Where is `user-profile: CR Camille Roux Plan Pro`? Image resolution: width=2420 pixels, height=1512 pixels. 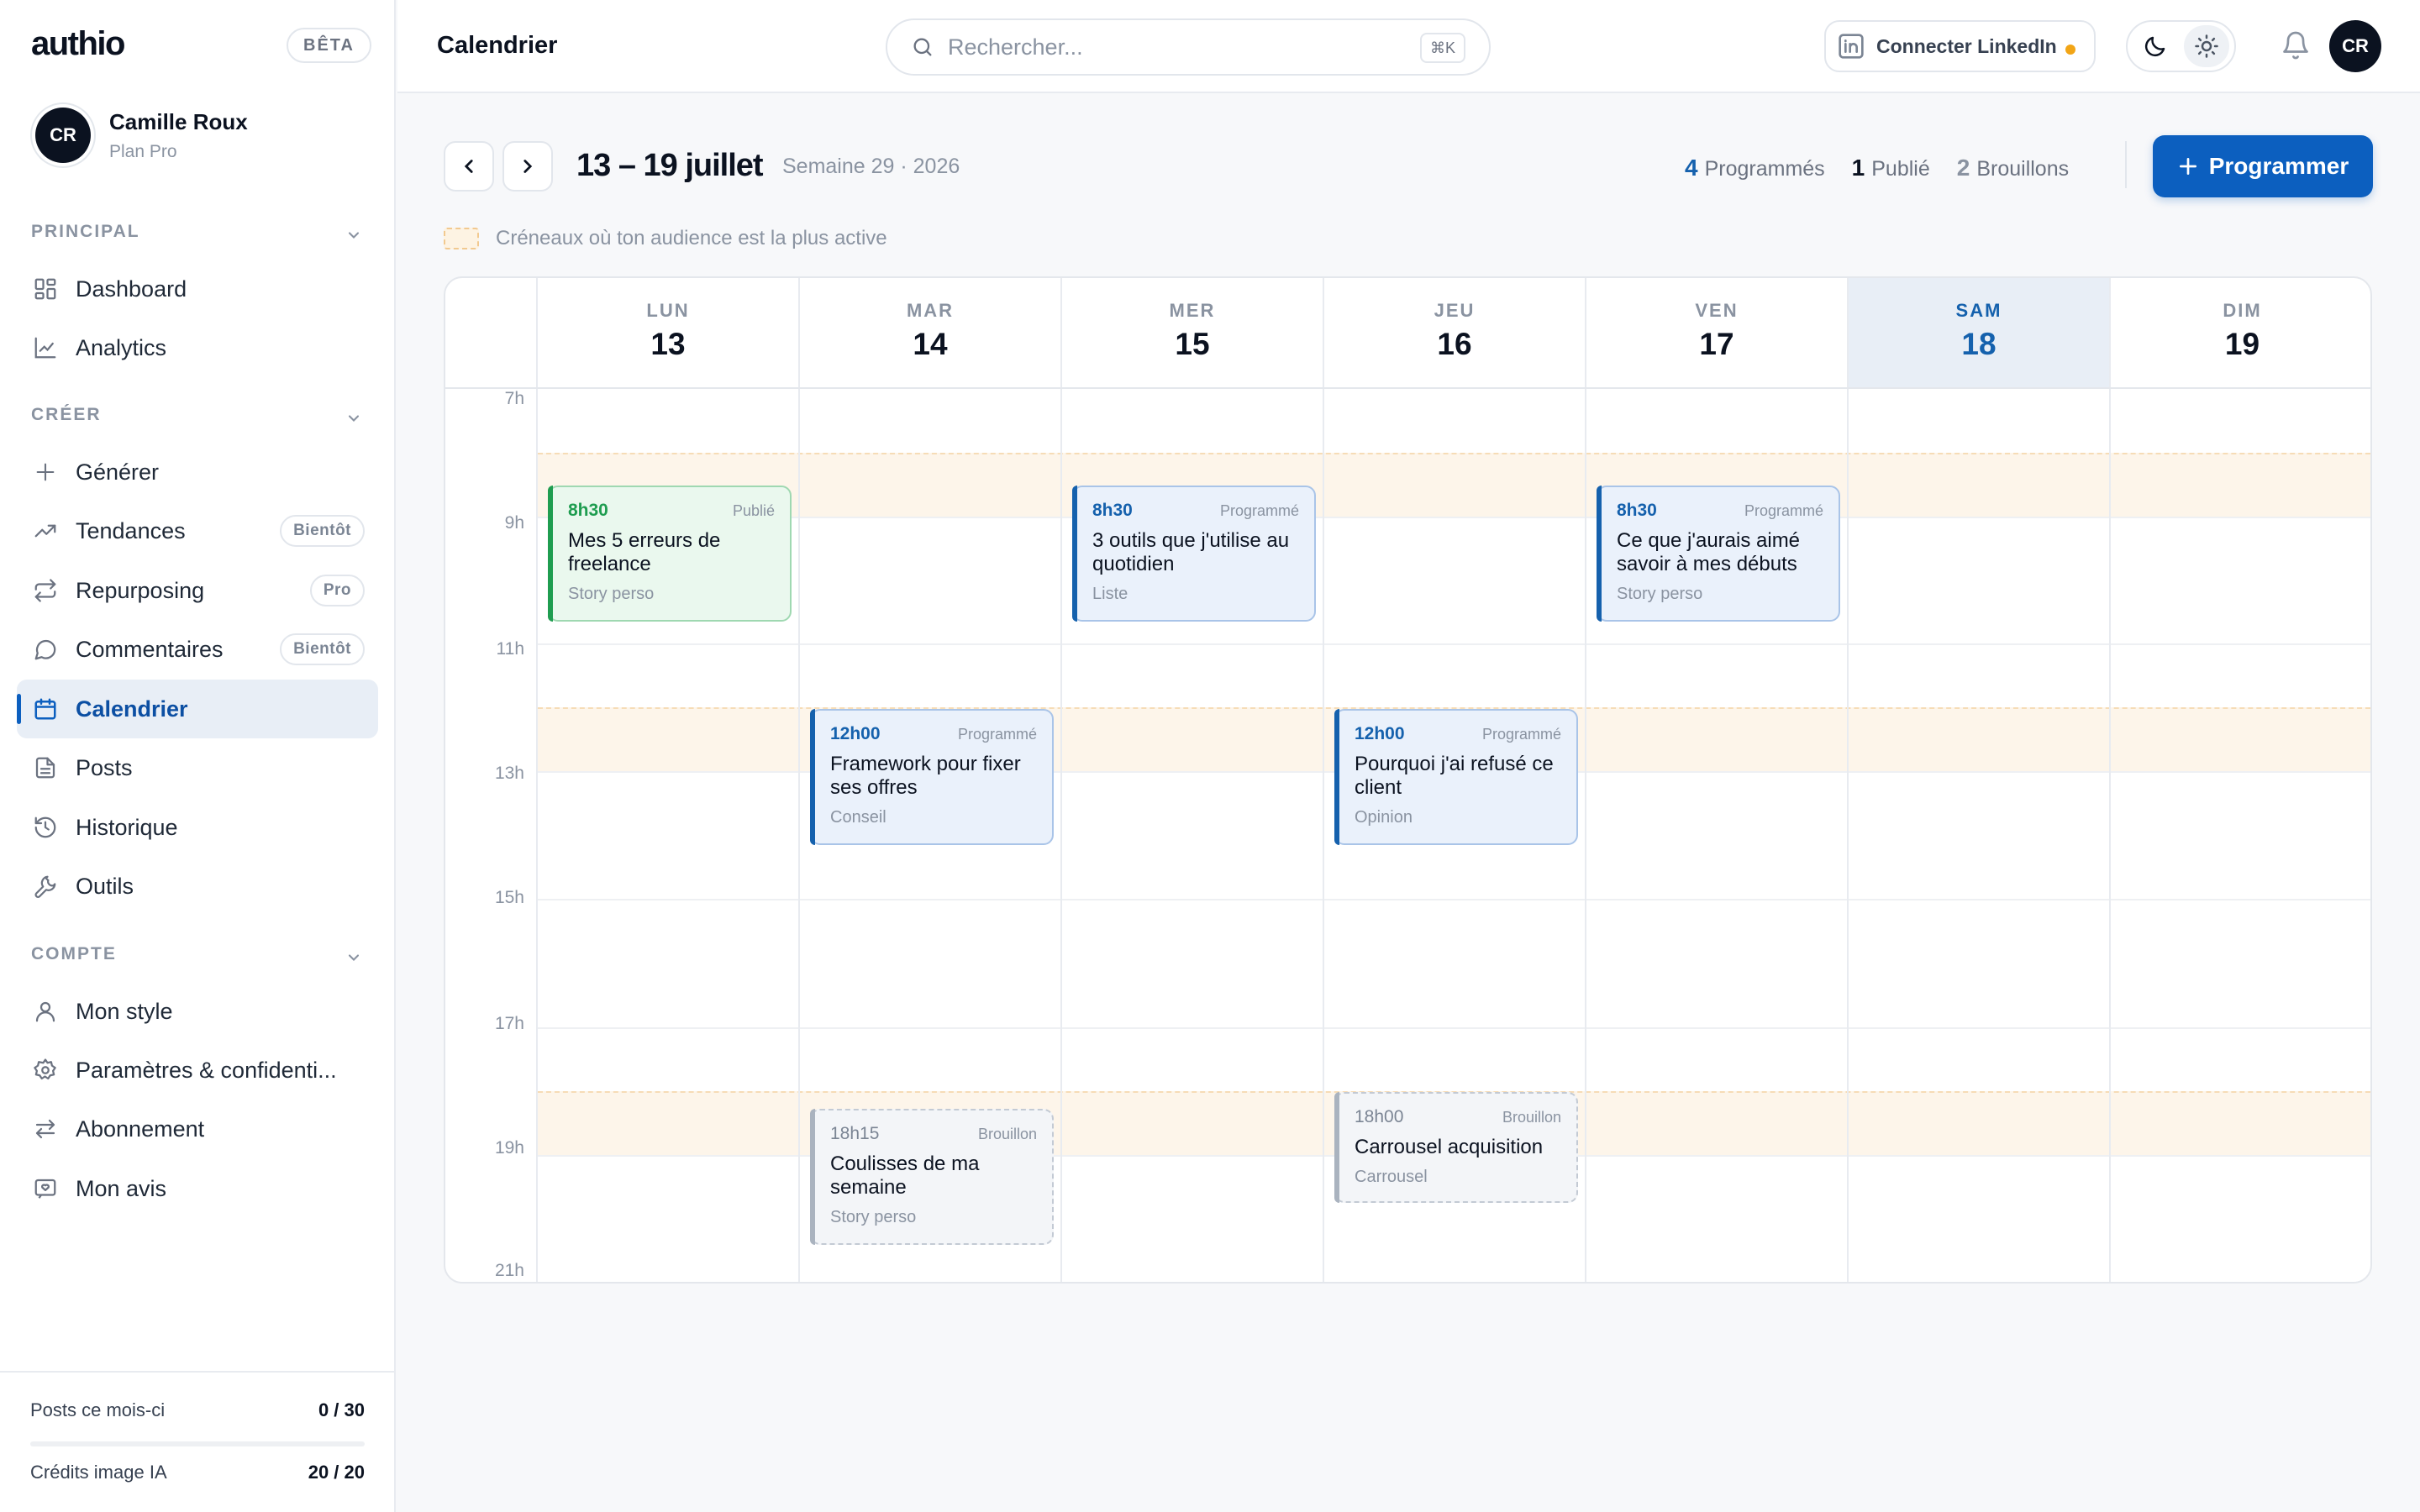 user-profile: CR Camille Roux Plan Pro is located at coordinates (142, 135).